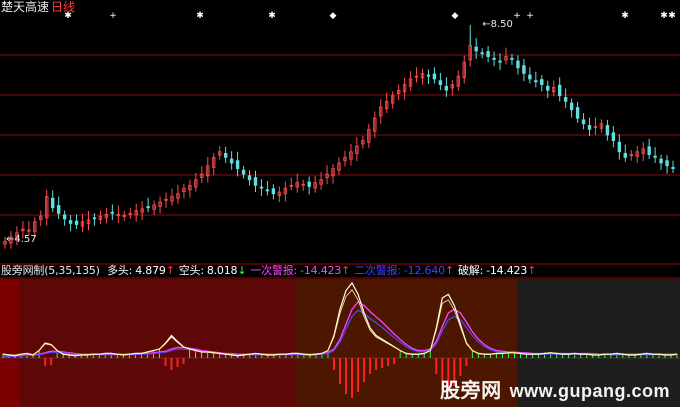  What do you see at coordinates (377, 270) in the screenshot?
I see `indicator-item-label: 二次警报:` at bounding box center [377, 270].